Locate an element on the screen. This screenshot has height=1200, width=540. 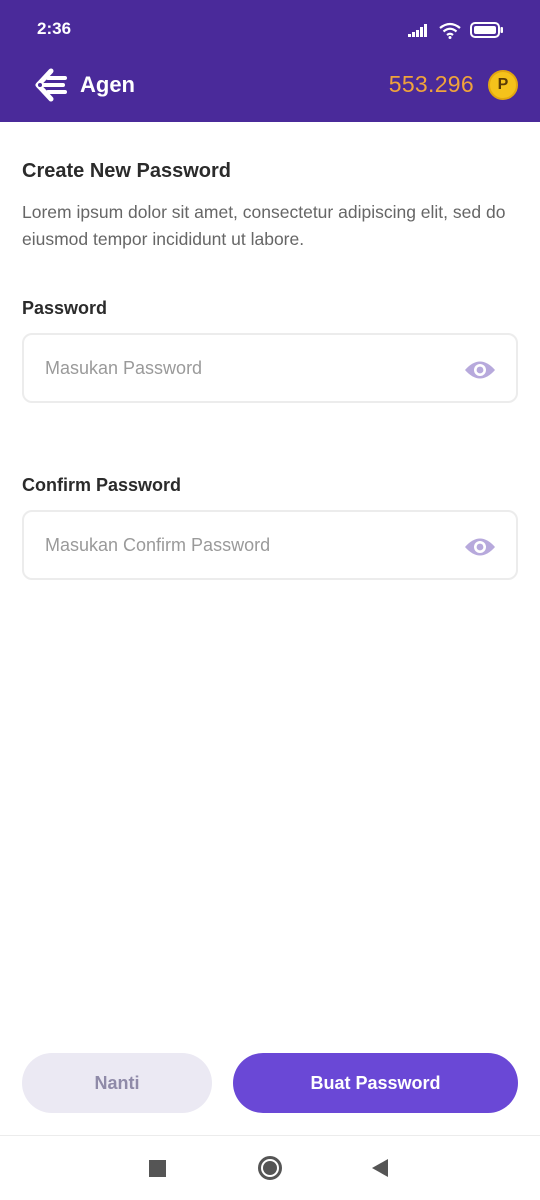
system-nav-bar is located at coordinates (270, 1167).